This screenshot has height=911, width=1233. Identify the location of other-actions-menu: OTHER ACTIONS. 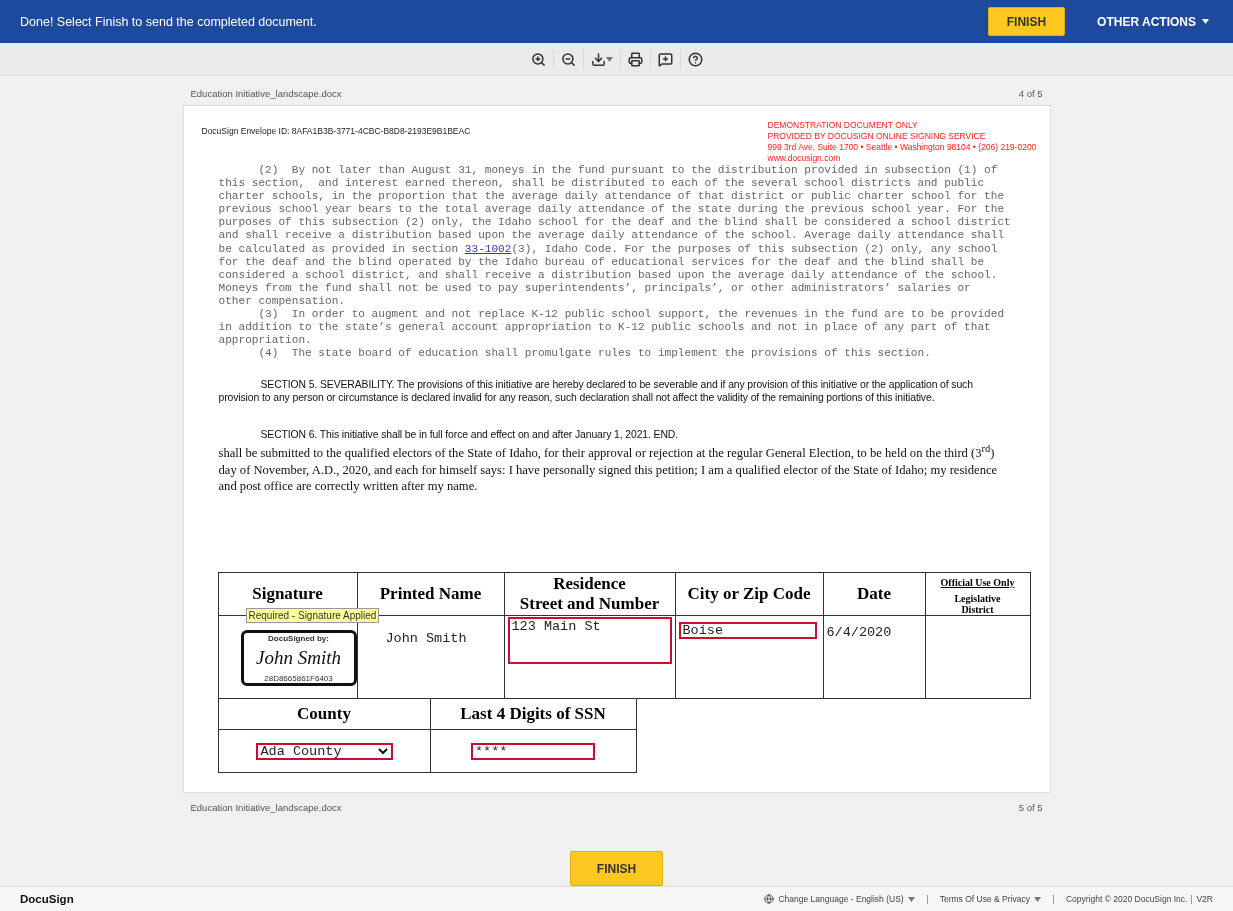
(1153, 21).